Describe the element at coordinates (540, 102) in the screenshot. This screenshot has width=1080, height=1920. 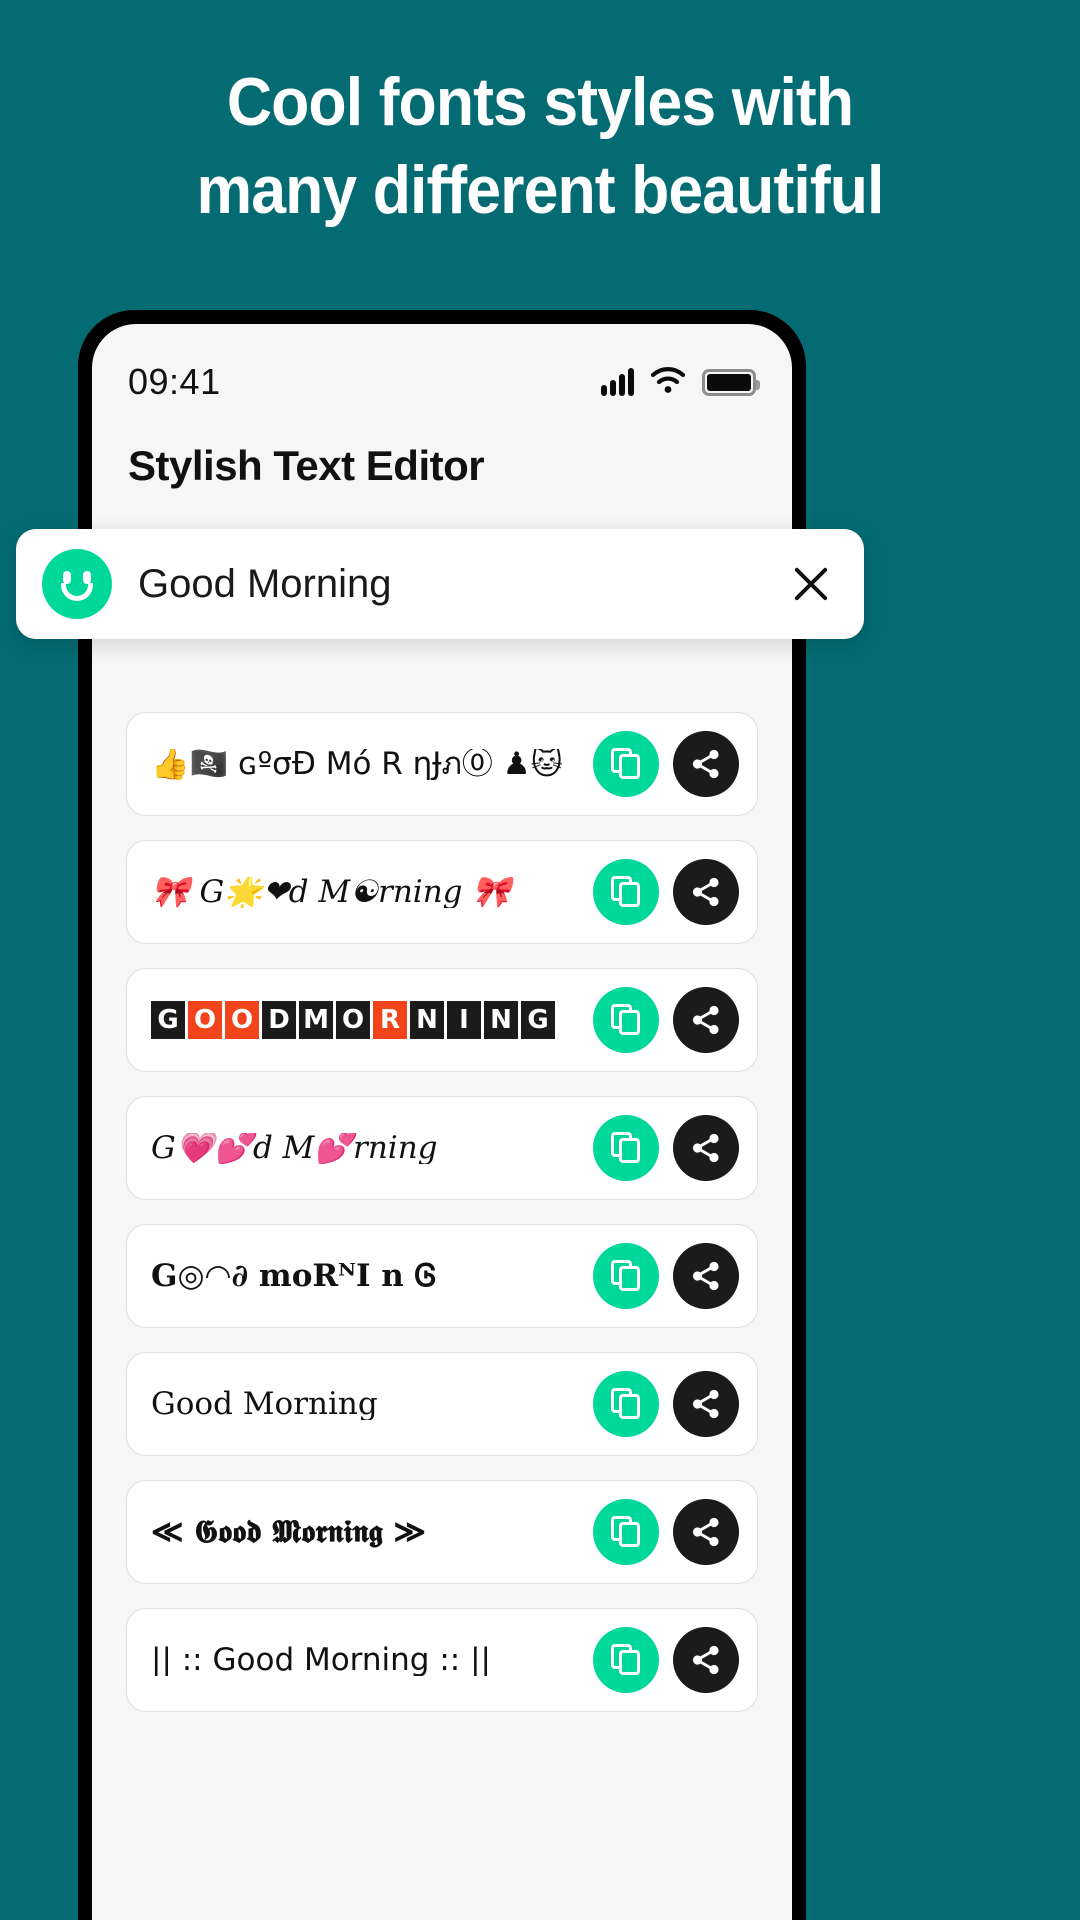
I see `headline-line-1: Cool fonts styles with` at that location.